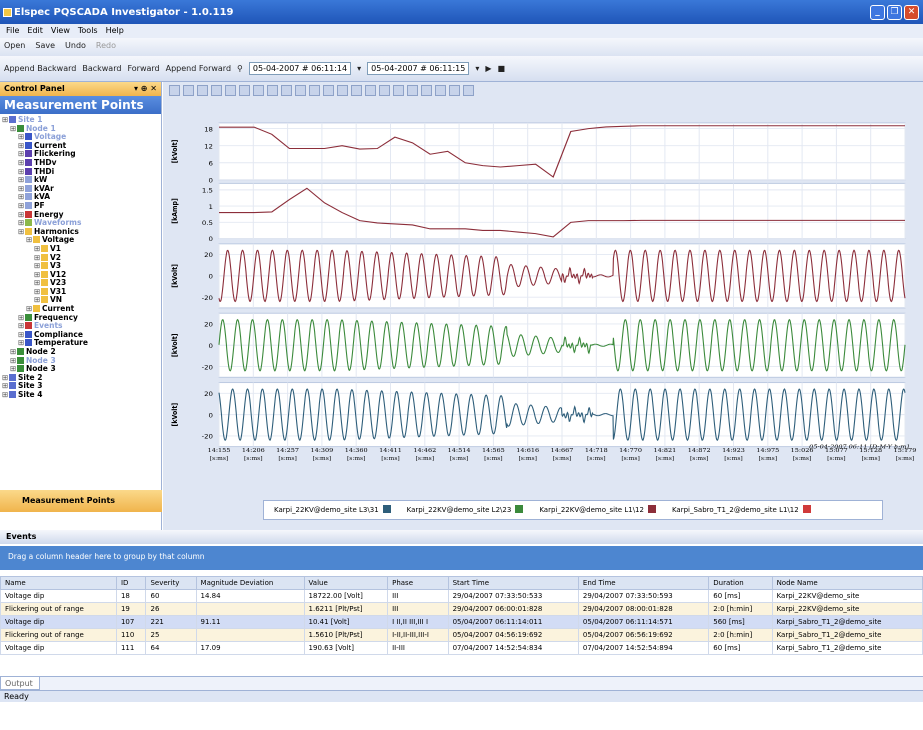 The image size is (923, 730). What do you see at coordinates (81, 275) in the screenshot?
I see `tree-item: ⊞ V12` at bounding box center [81, 275].